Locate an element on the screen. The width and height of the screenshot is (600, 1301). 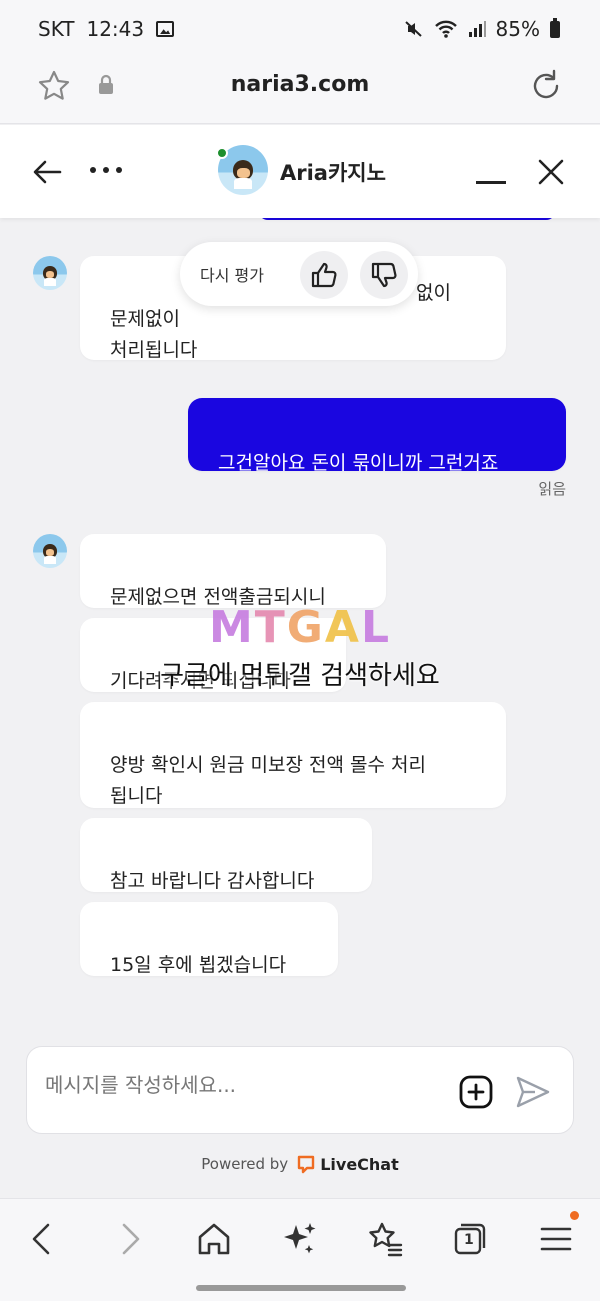
status-right: 85% is located at coordinates (482, 29).